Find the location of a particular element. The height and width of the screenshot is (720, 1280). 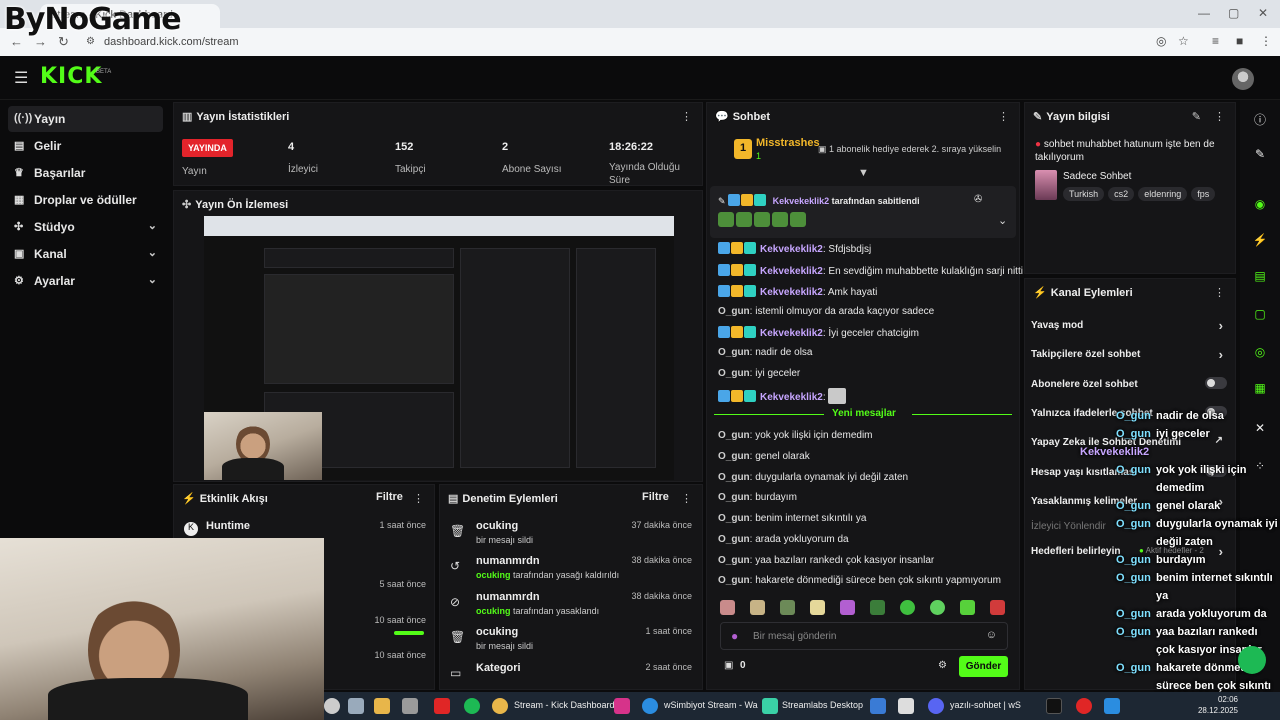

extension-icon: ■ is located at coordinates (1239, 41).